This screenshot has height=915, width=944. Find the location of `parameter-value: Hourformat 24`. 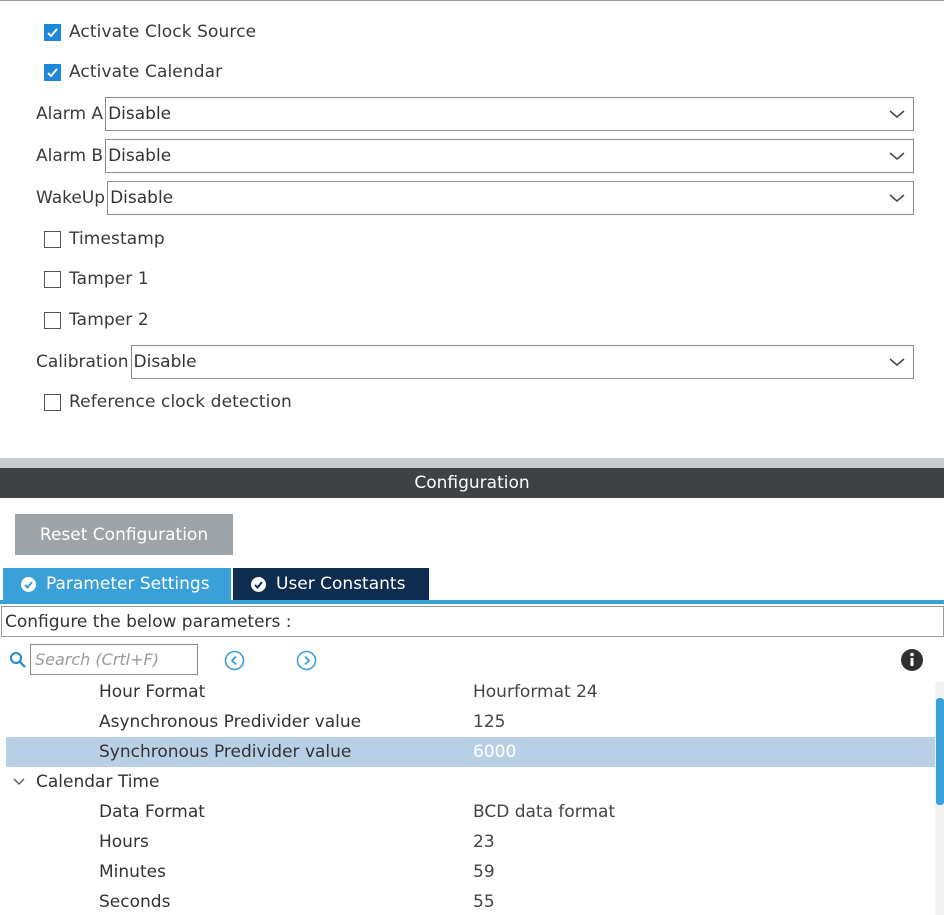

parameter-value: Hourformat 24 is located at coordinates (535, 692).